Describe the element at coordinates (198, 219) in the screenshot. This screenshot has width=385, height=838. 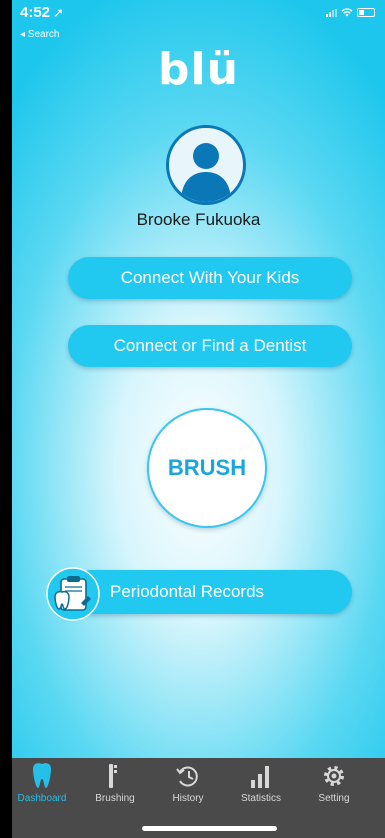
I see `user-name: Brooke Fukuoka` at that location.